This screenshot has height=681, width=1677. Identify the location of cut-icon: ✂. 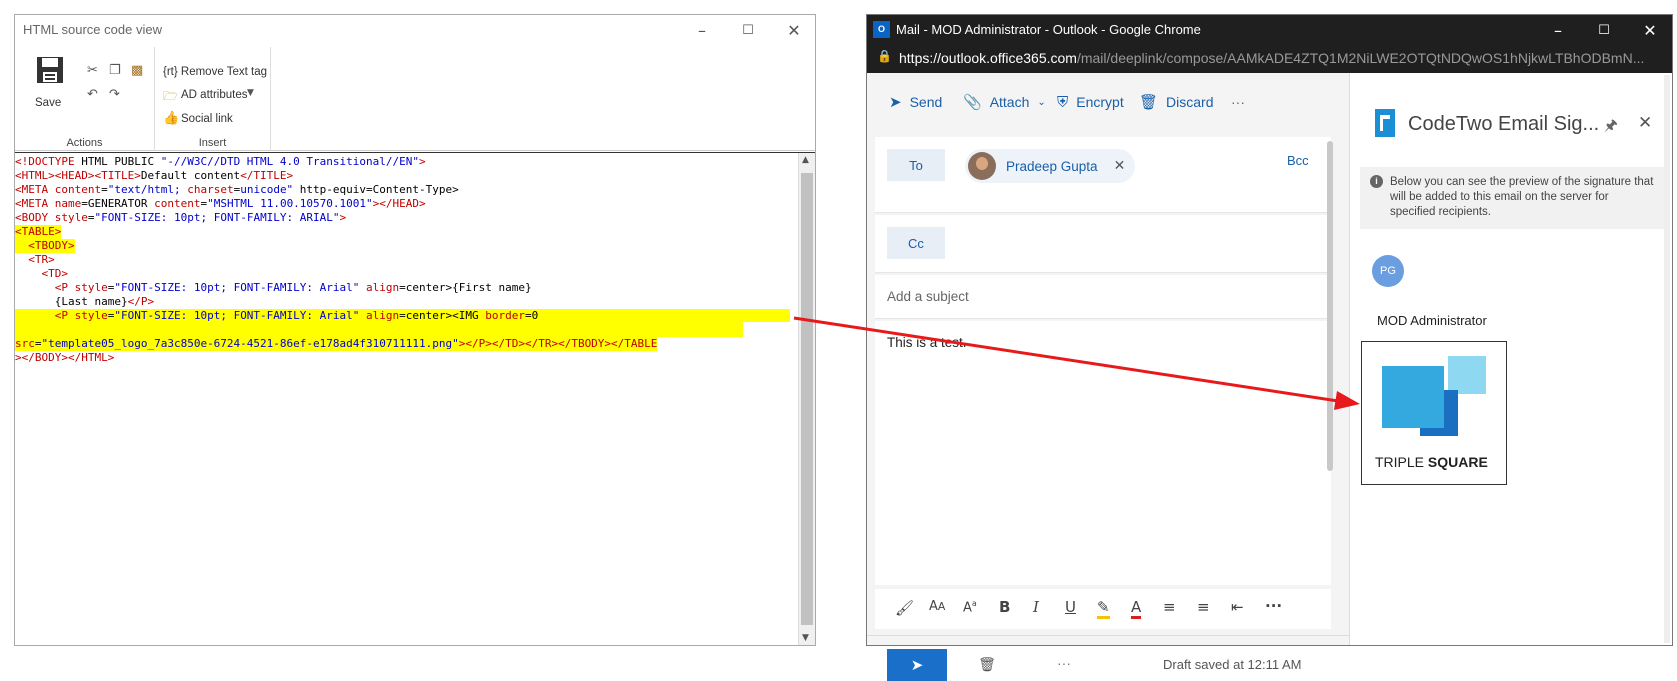
(92, 70).